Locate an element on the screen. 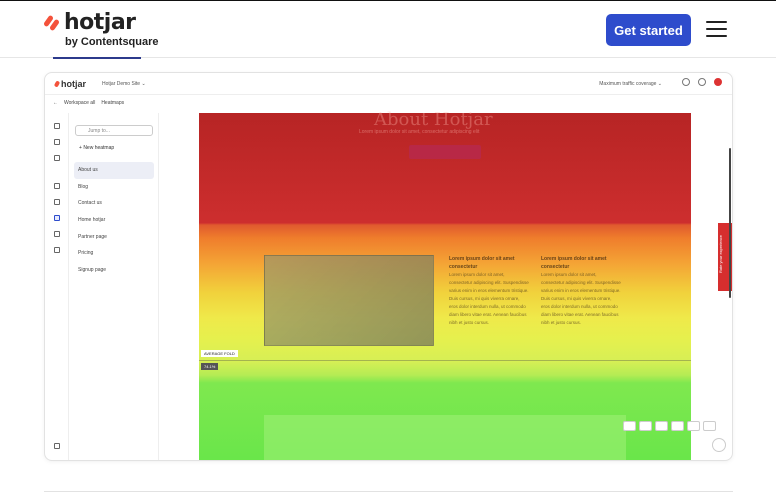 This screenshot has height=497, width=776. column-1-title: Lorem ipsum dolor sit amet consectetur is located at coordinates (482, 263).